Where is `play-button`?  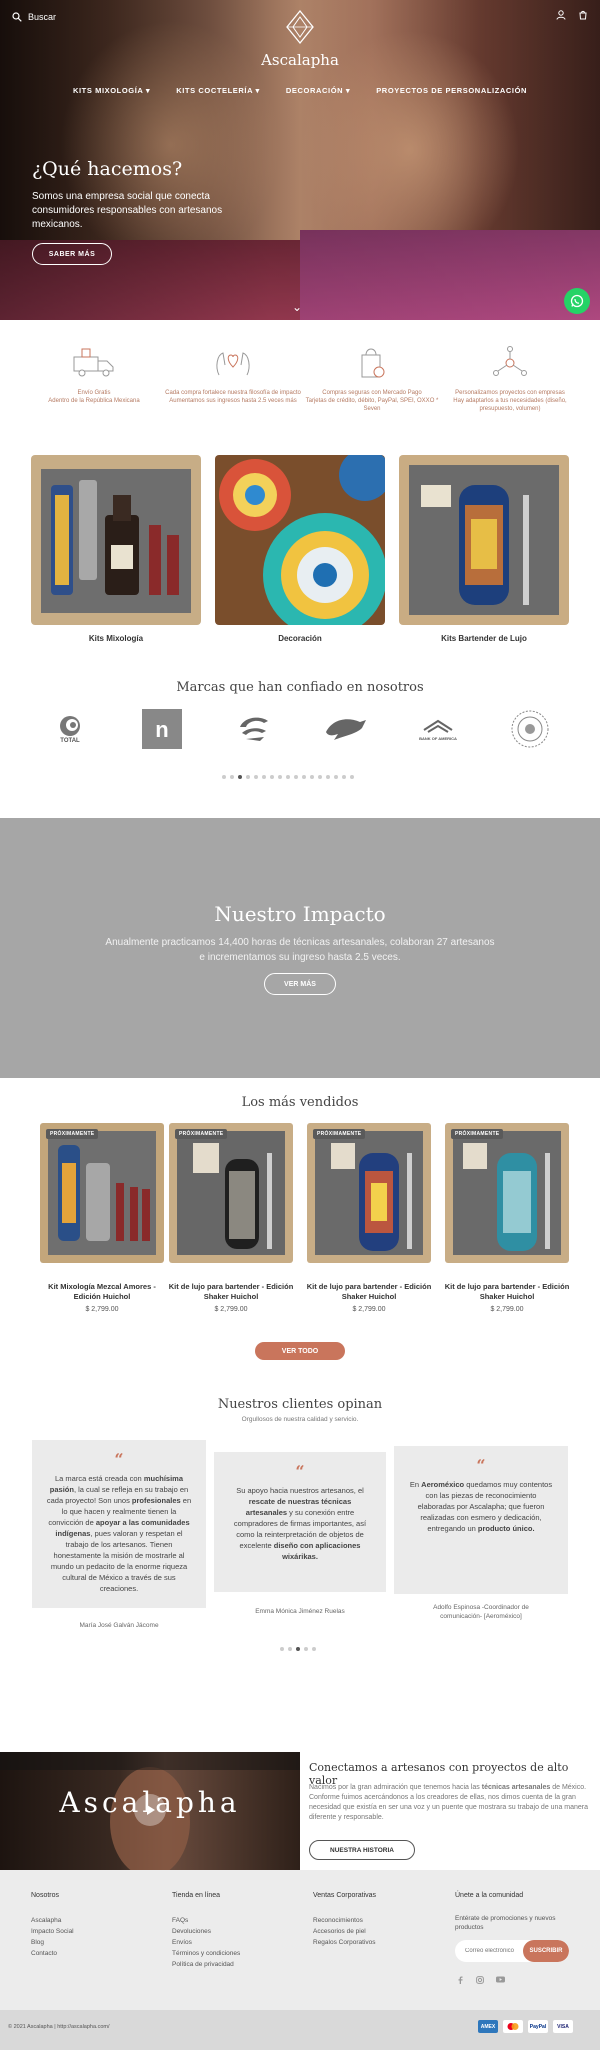 play-button is located at coordinates (150, 1810).